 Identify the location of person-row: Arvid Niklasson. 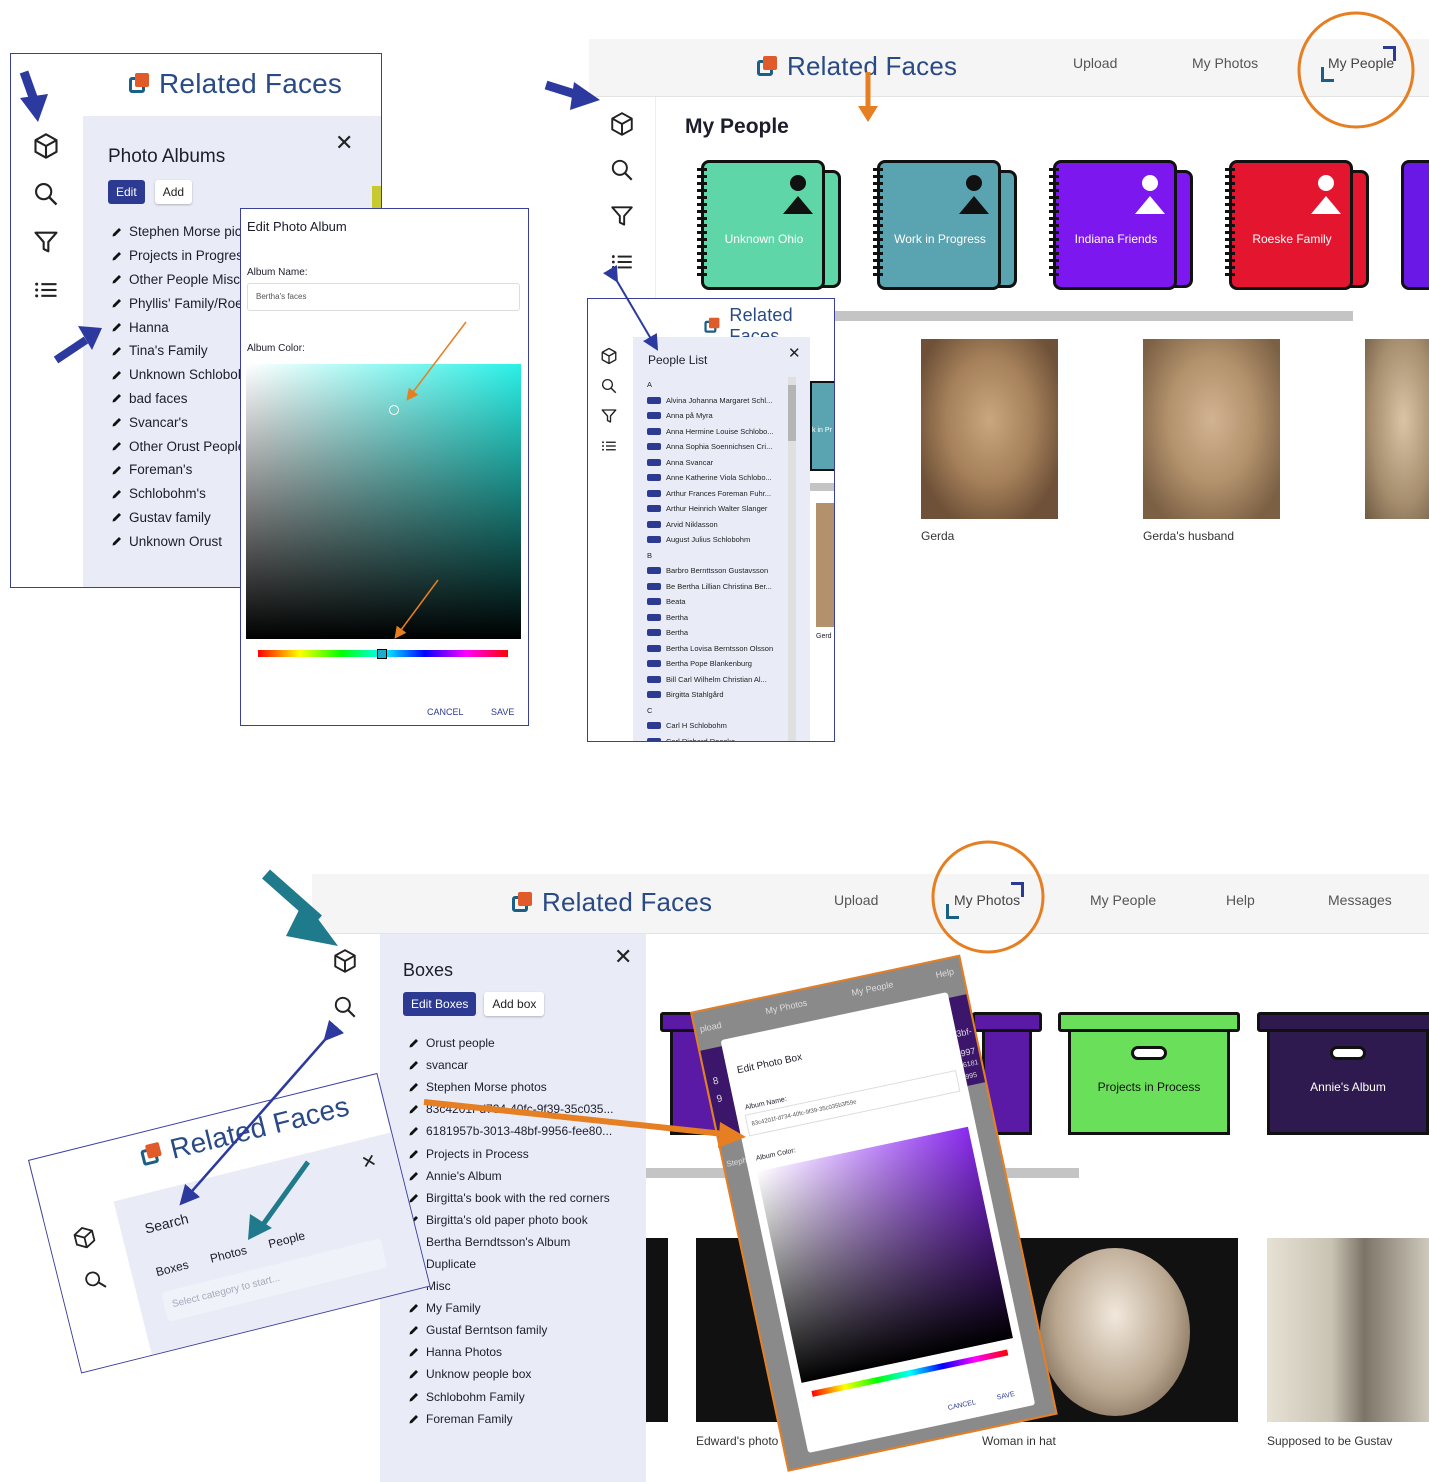
(717, 525).